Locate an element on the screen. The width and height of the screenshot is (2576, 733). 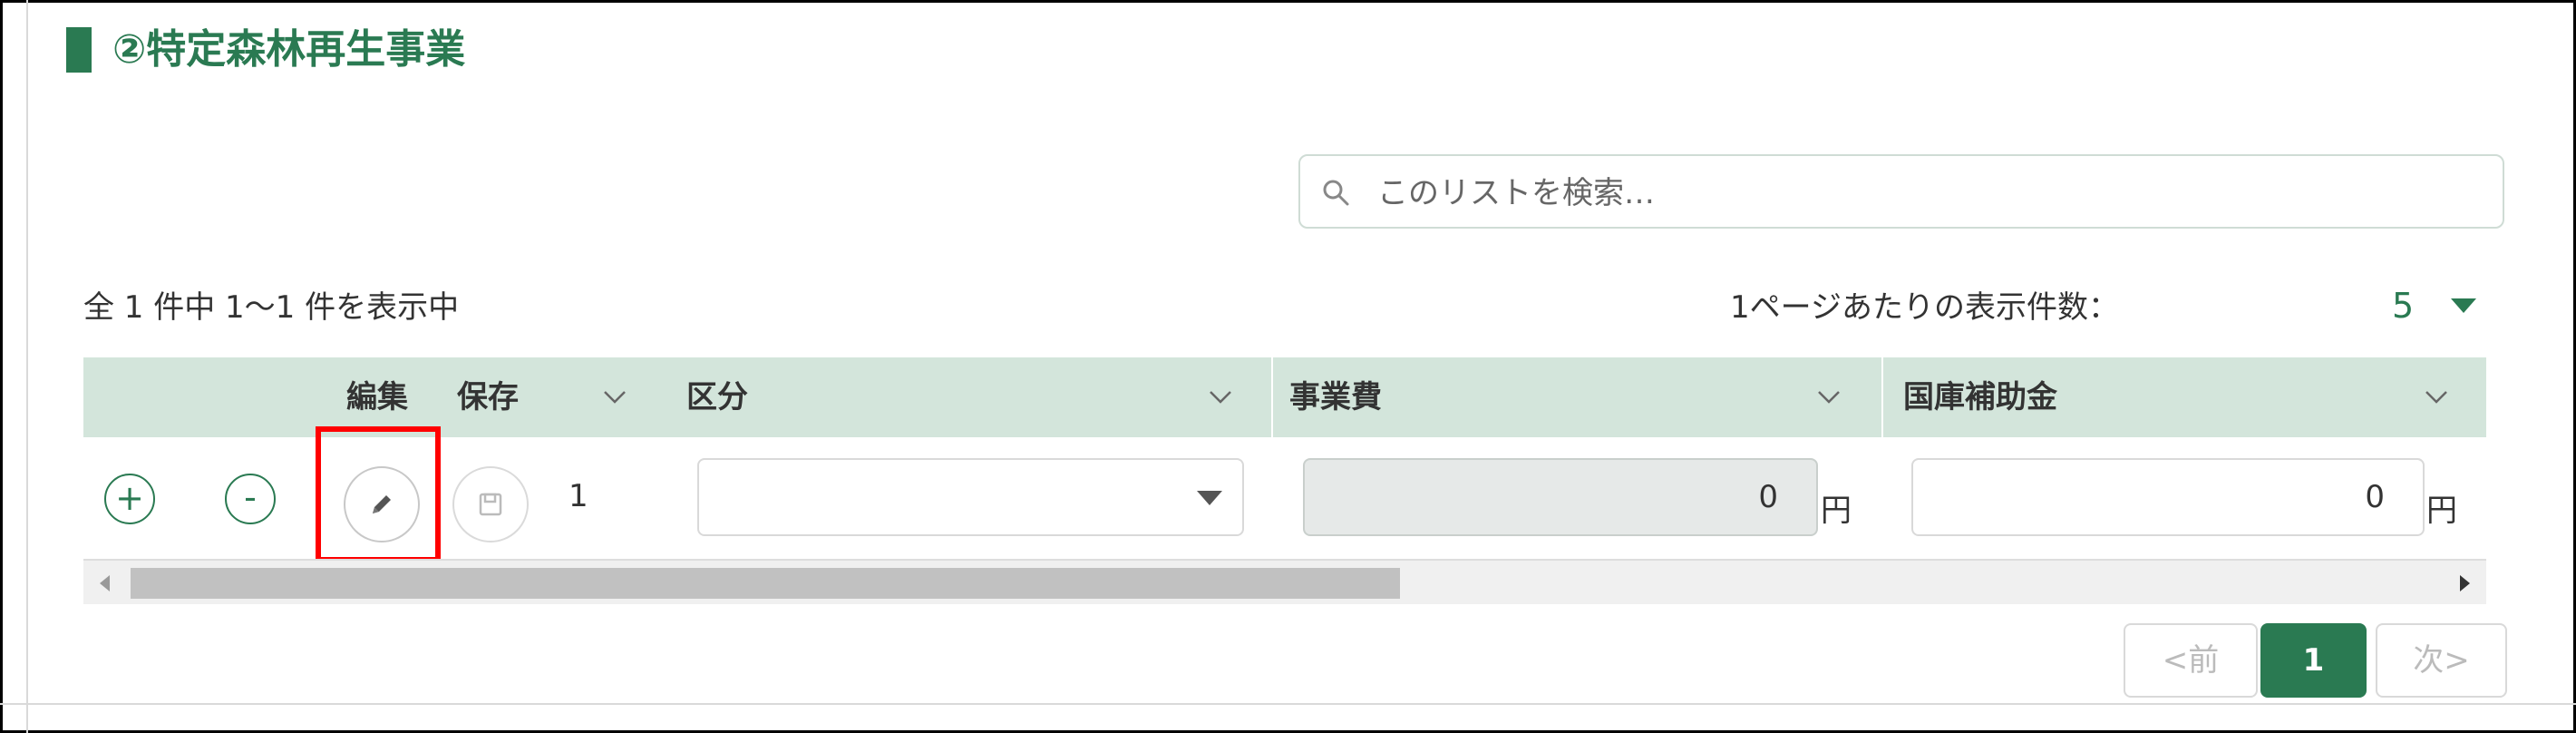
section-title: ②特定森林再生事業 is located at coordinates (289, 50).